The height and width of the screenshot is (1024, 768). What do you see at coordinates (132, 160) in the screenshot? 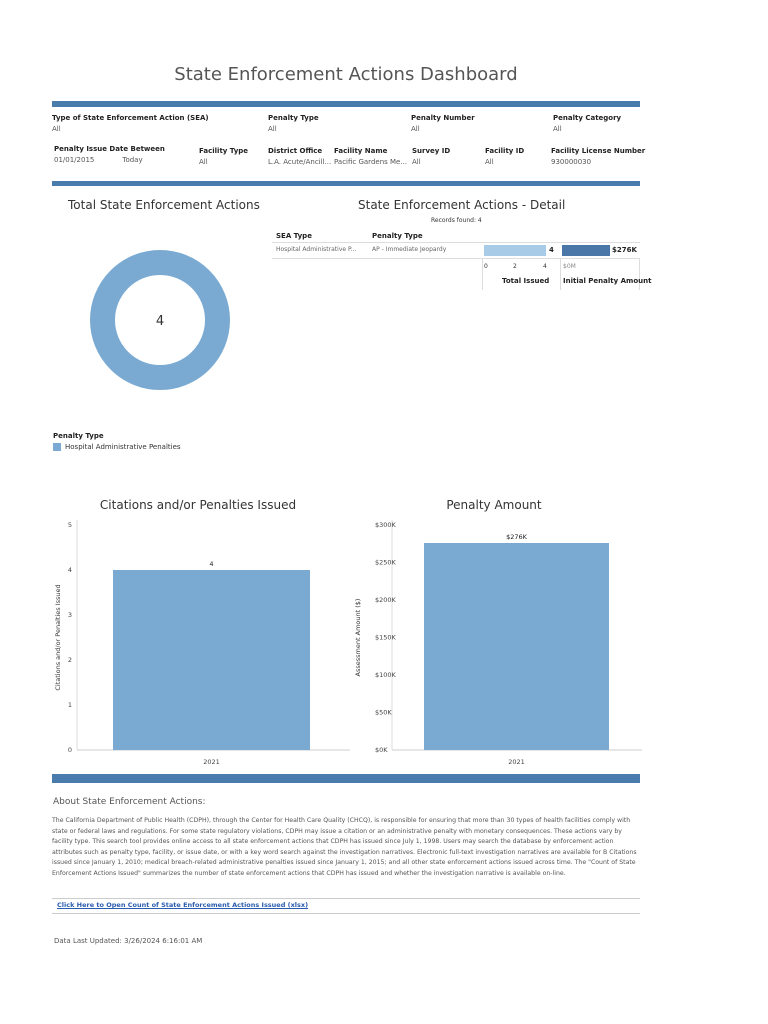
I see `date-to-input: Today` at bounding box center [132, 160].